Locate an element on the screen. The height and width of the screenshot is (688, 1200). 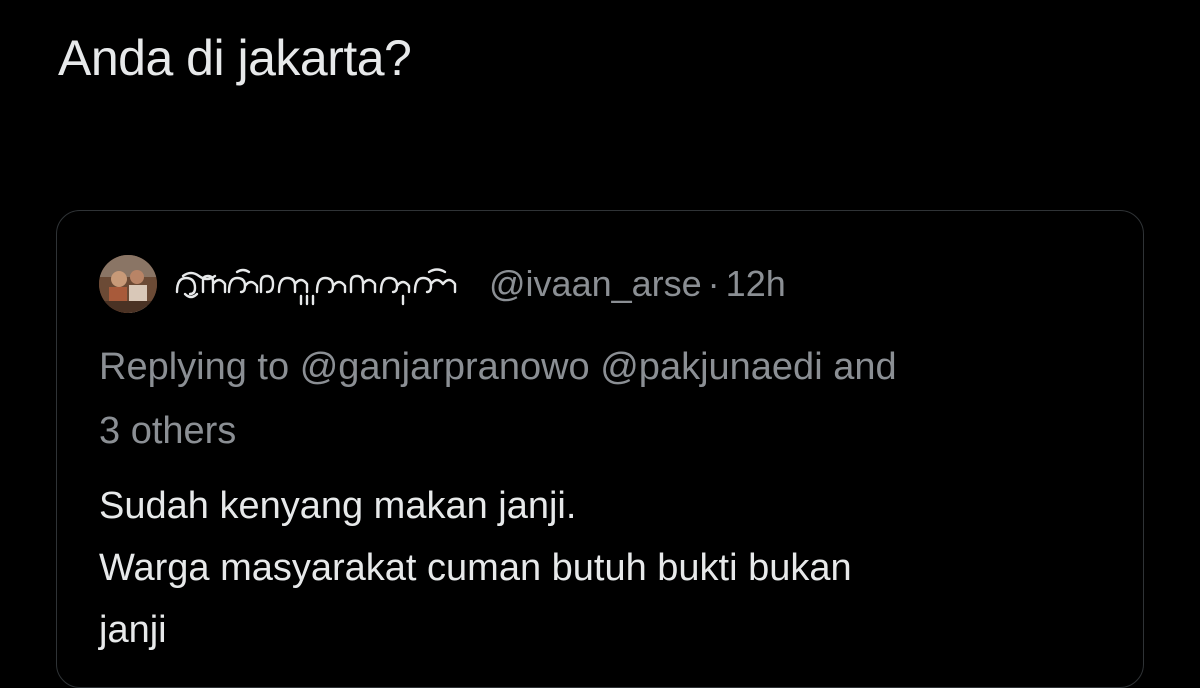
reply-and: and is located at coordinates (865, 367).